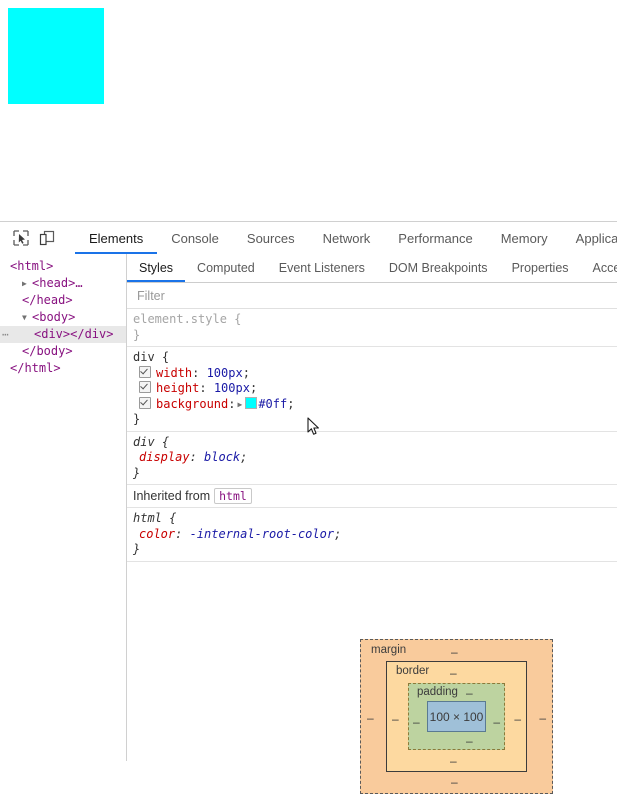  I want to click on tab-dom-breakpoints: DOM Breakpoints, so click(438, 268).